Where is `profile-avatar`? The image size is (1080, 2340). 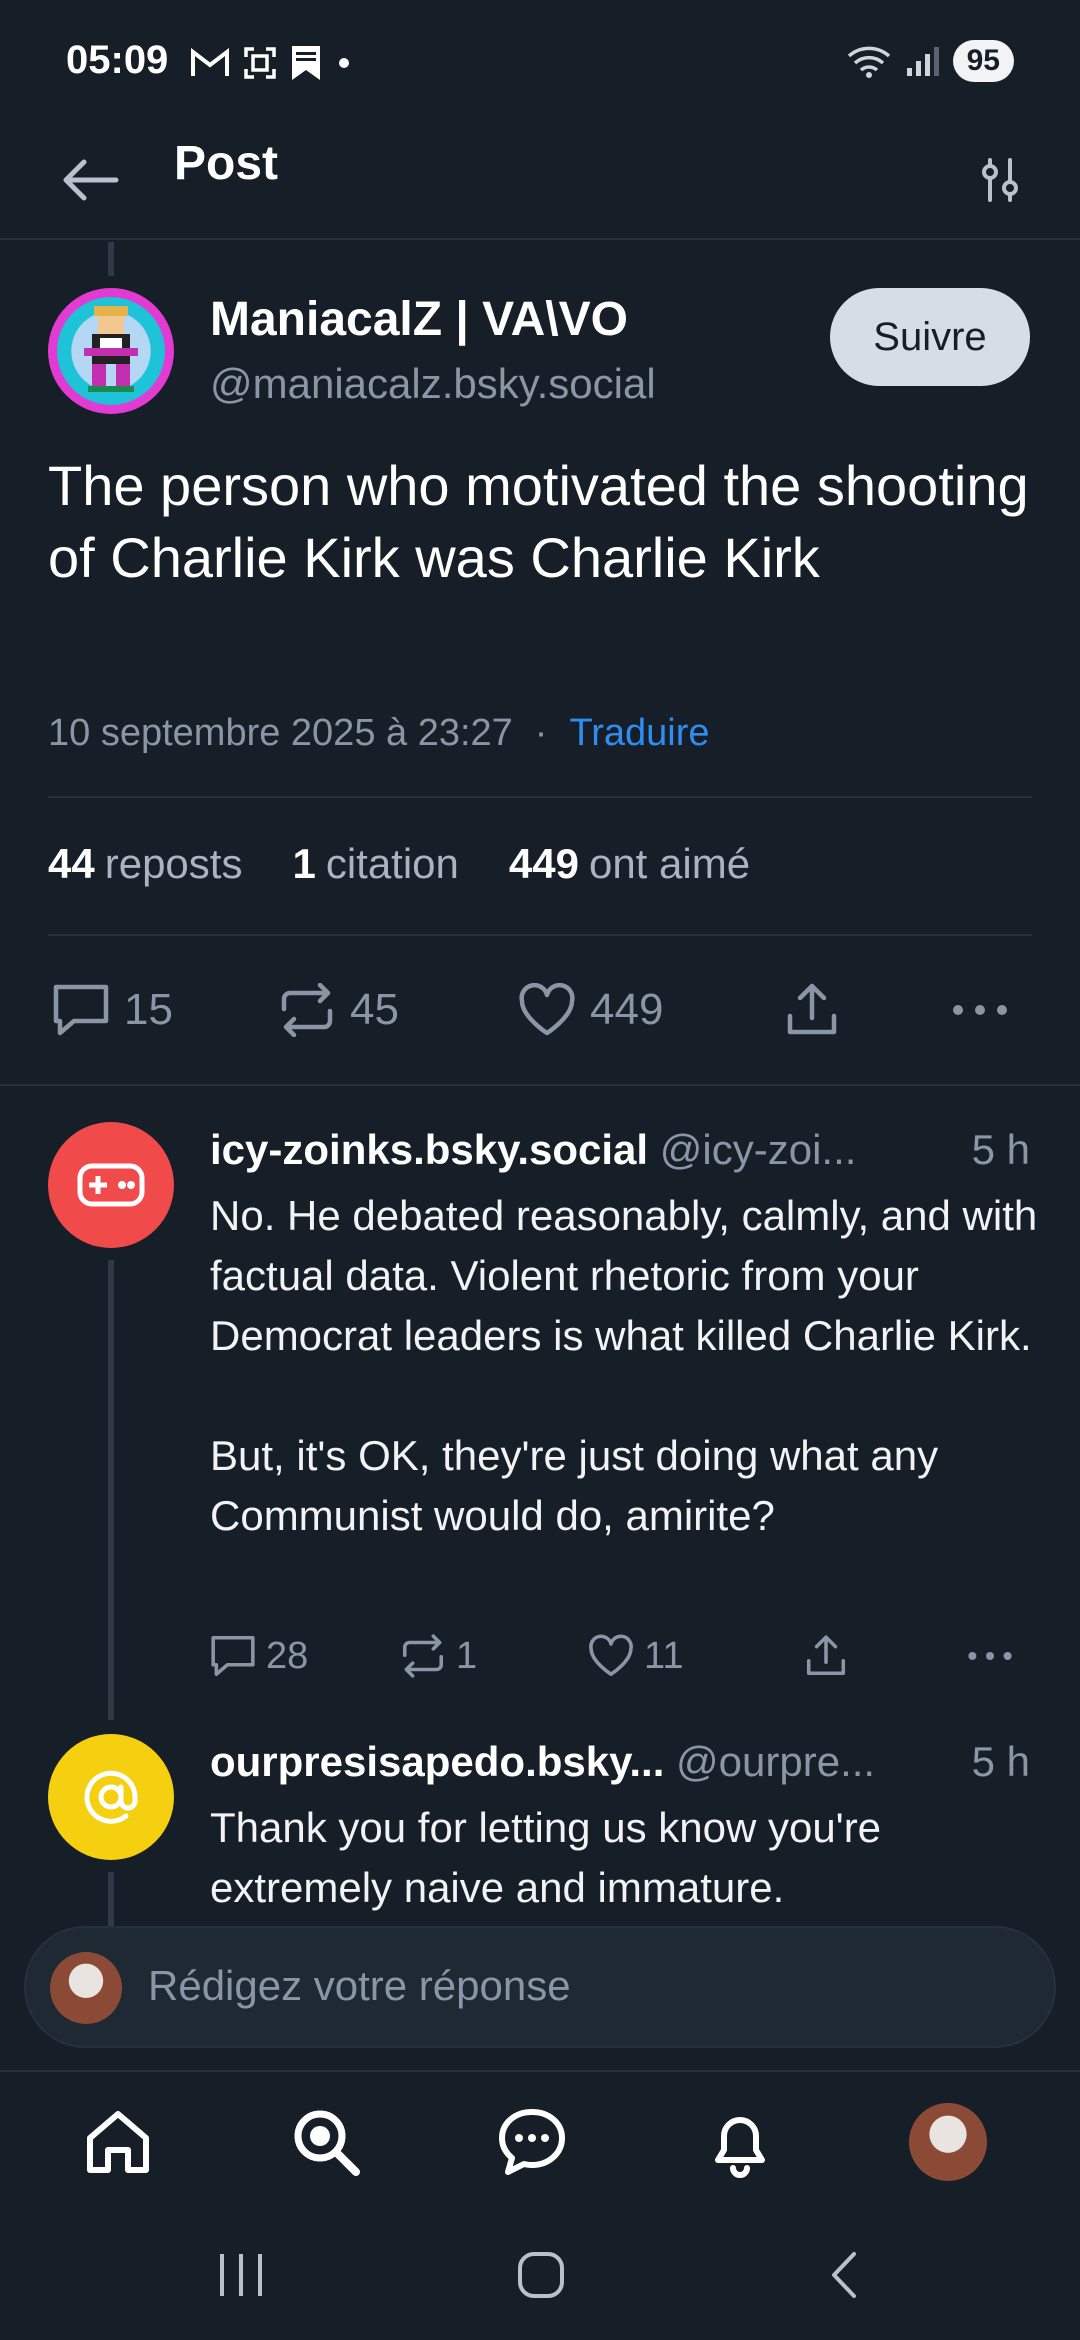
profile-avatar is located at coordinates (948, 2142).